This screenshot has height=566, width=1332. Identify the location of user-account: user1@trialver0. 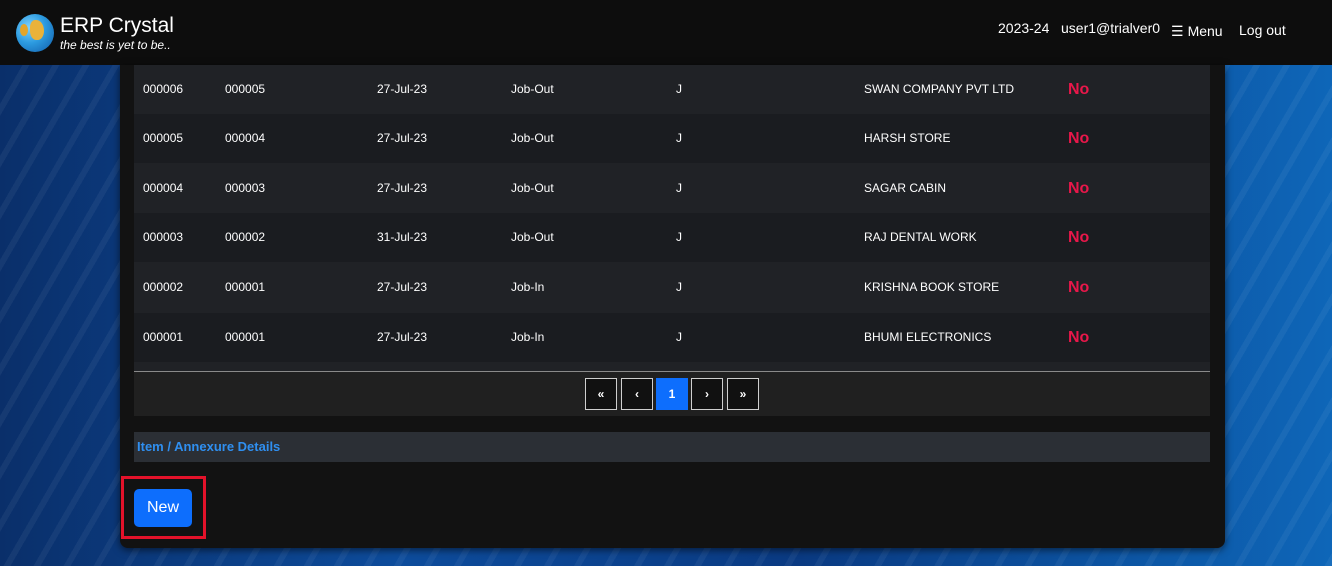
(1110, 28).